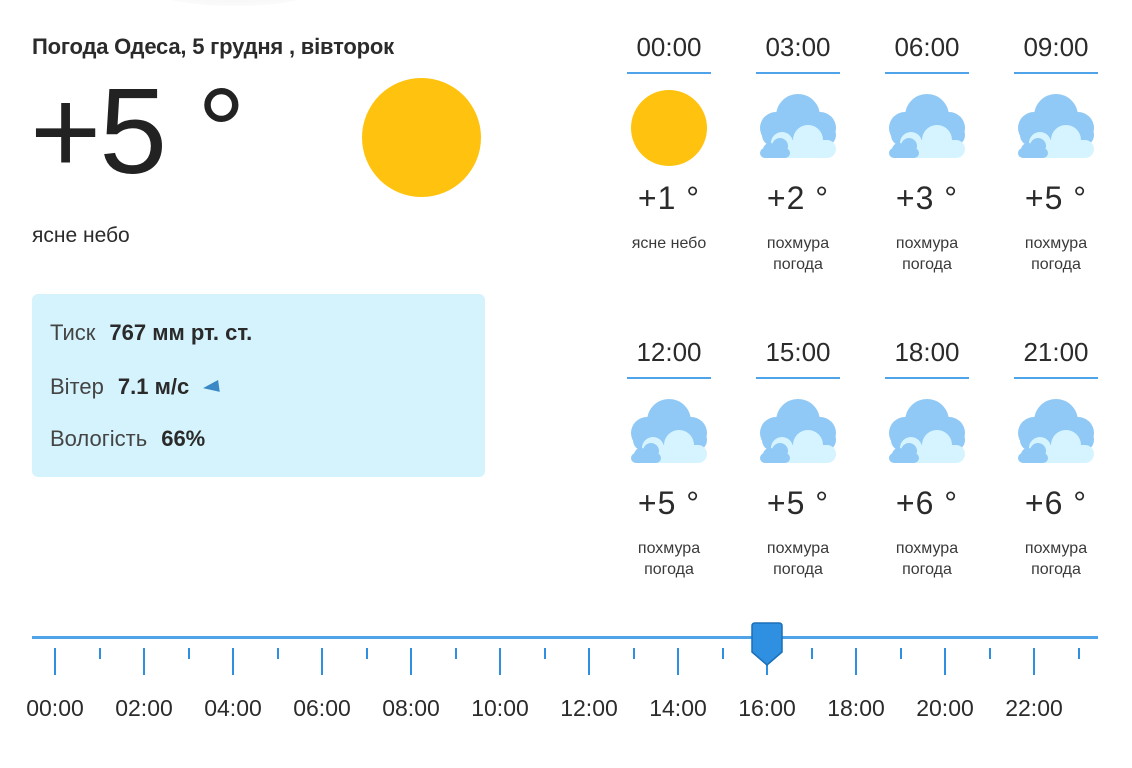  What do you see at coordinates (565, 637) in the screenshot?
I see `timeline-track` at bounding box center [565, 637].